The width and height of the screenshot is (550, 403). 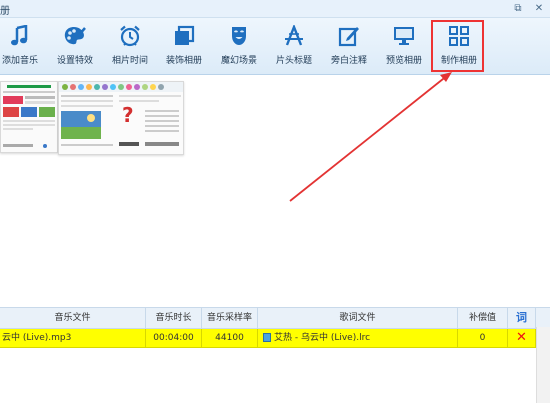 What do you see at coordinates (74, 61) in the screenshot?
I see `set-effects-label: 设置特效` at bounding box center [74, 61].